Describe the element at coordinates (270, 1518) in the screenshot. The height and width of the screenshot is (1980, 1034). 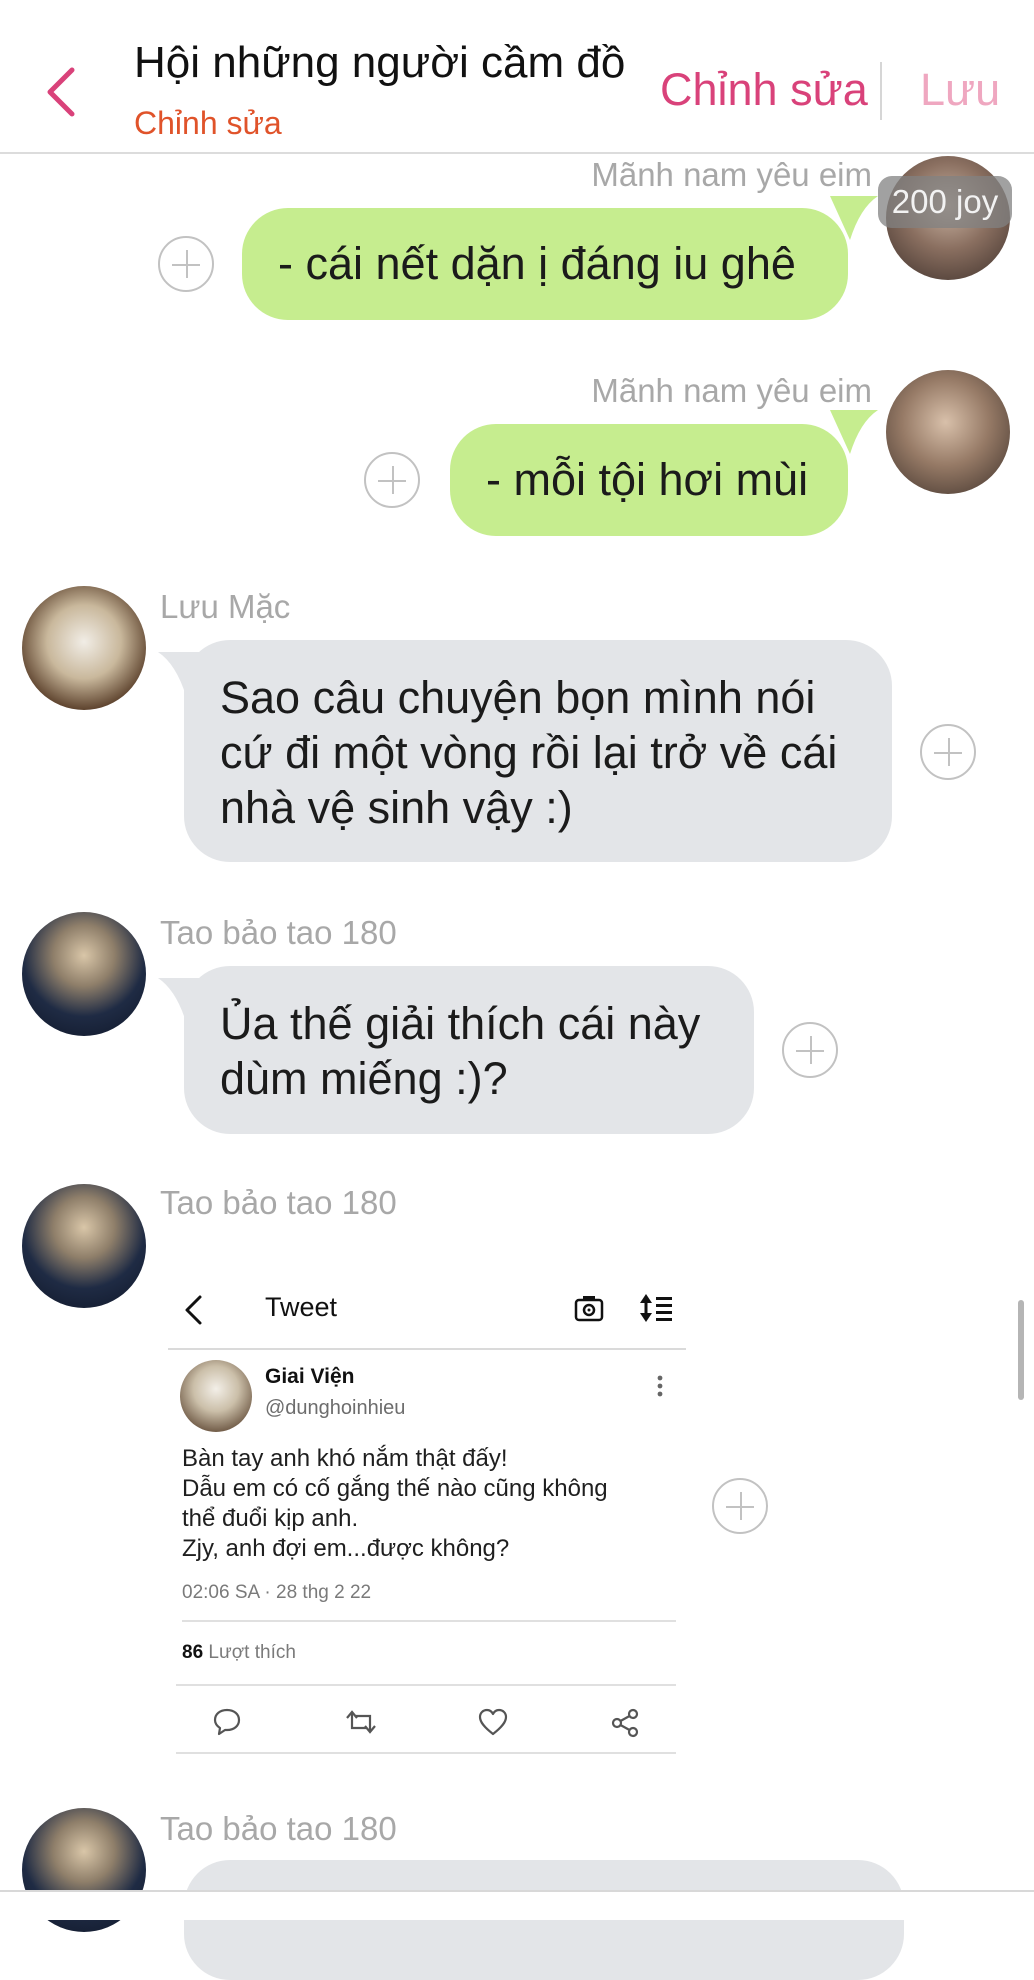
I see `tweet-line: thể đuổi kịp anh.` at that location.